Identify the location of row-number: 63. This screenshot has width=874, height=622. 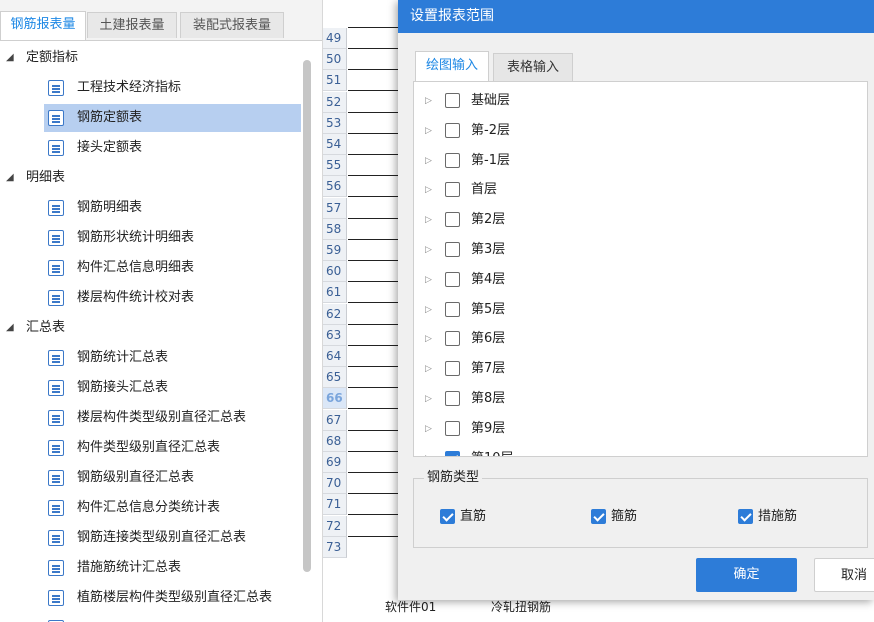
(335, 335).